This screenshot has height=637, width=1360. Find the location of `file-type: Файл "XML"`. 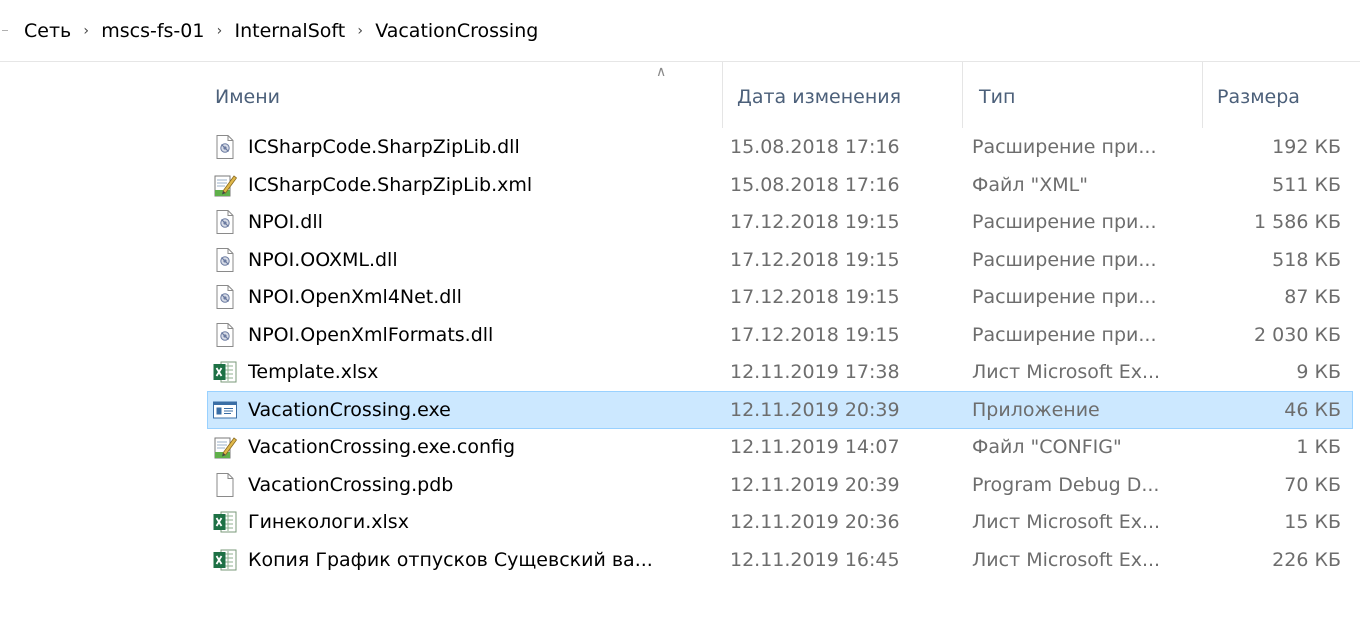

file-type: Файл "XML" is located at coordinates (1030, 184).